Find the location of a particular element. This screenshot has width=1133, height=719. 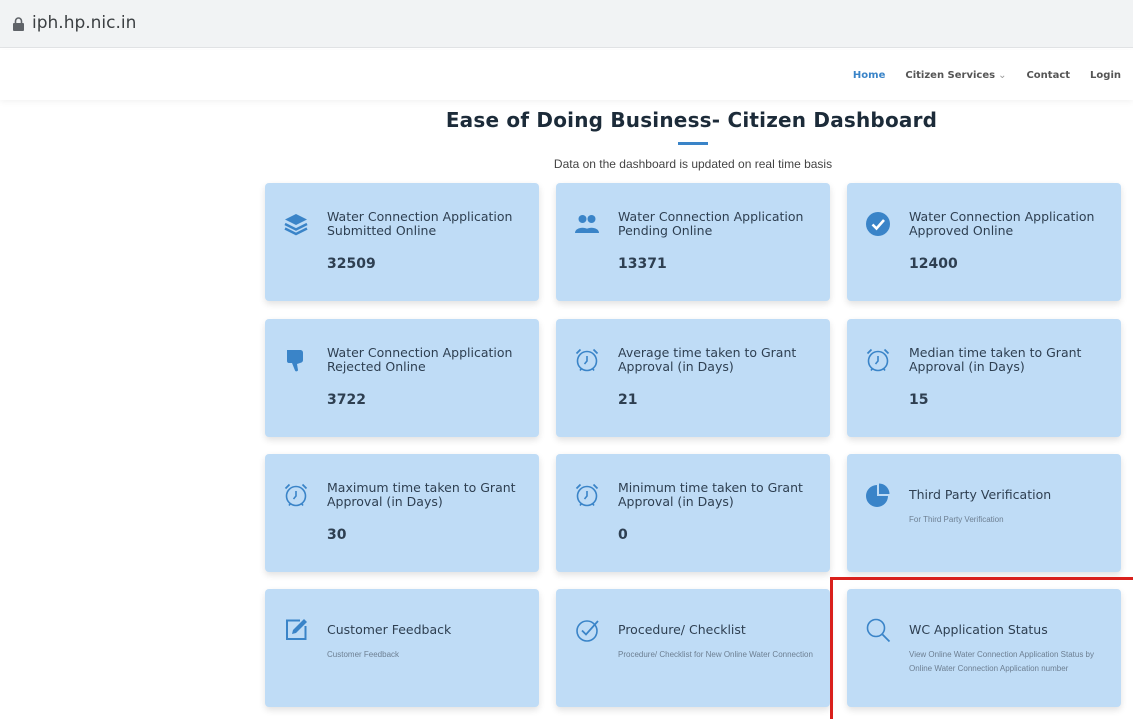

url-text: iph.hp.nic.in is located at coordinates (84, 23).